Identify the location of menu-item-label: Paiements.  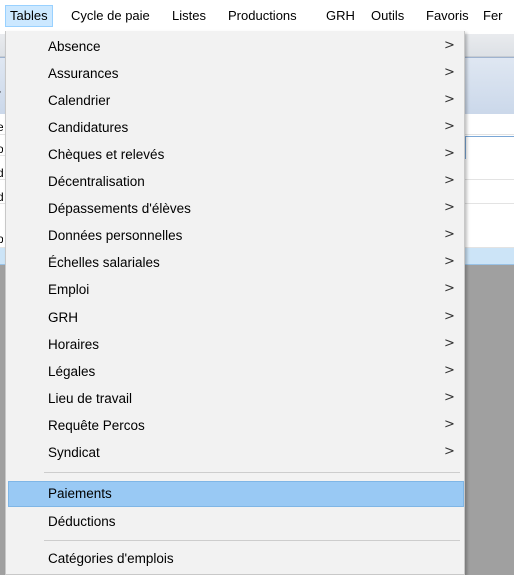
(80, 493).